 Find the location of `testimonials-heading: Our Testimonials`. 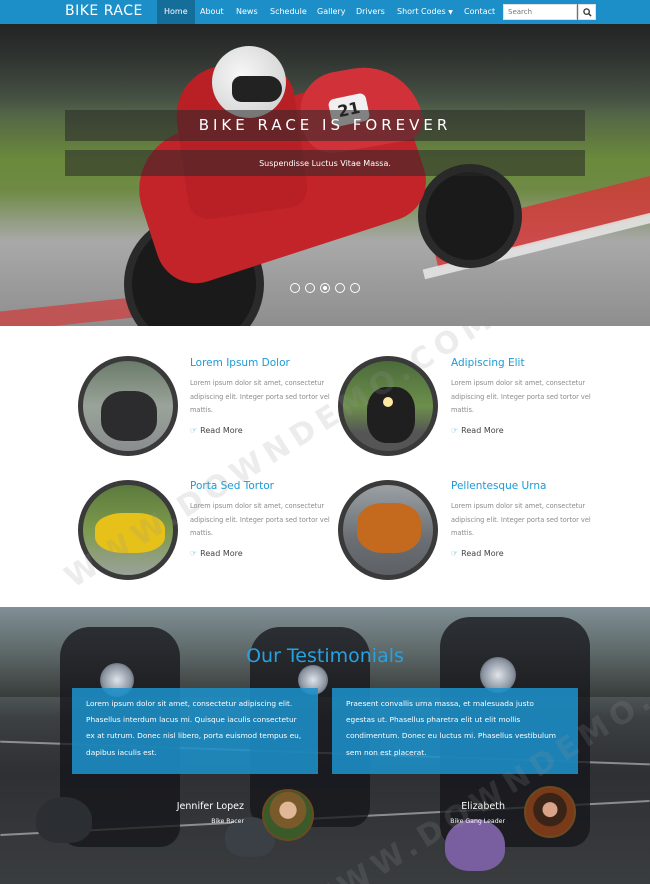

testimonials-heading: Our Testimonials is located at coordinates (325, 656).